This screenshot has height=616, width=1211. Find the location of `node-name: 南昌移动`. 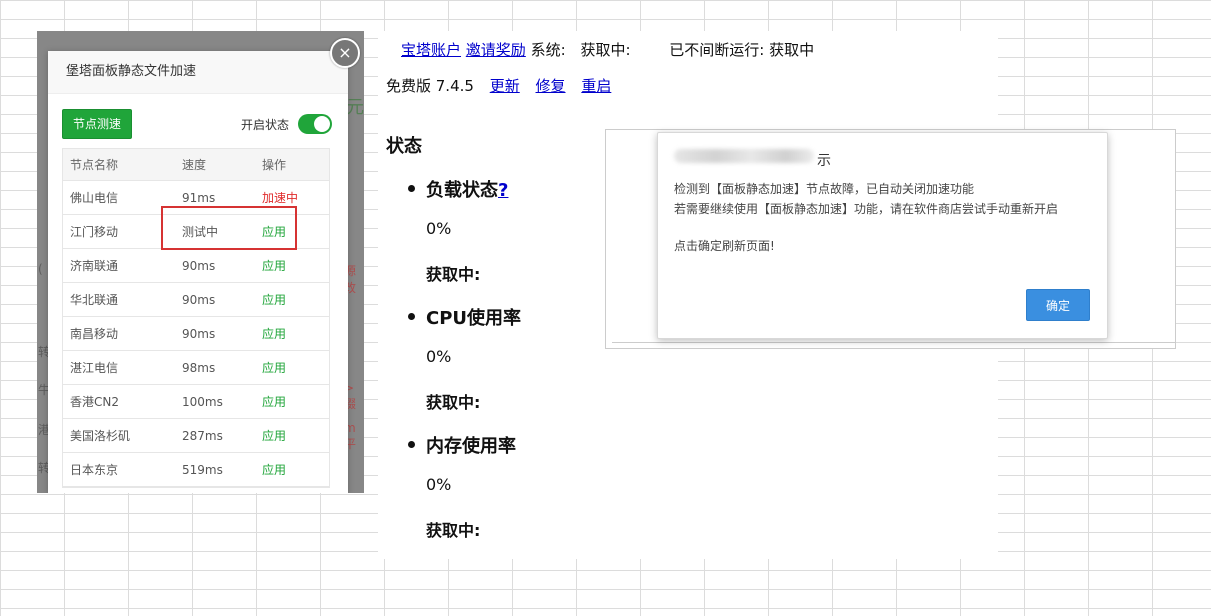

node-name: 南昌移动 is located at coordinates (118, 333).